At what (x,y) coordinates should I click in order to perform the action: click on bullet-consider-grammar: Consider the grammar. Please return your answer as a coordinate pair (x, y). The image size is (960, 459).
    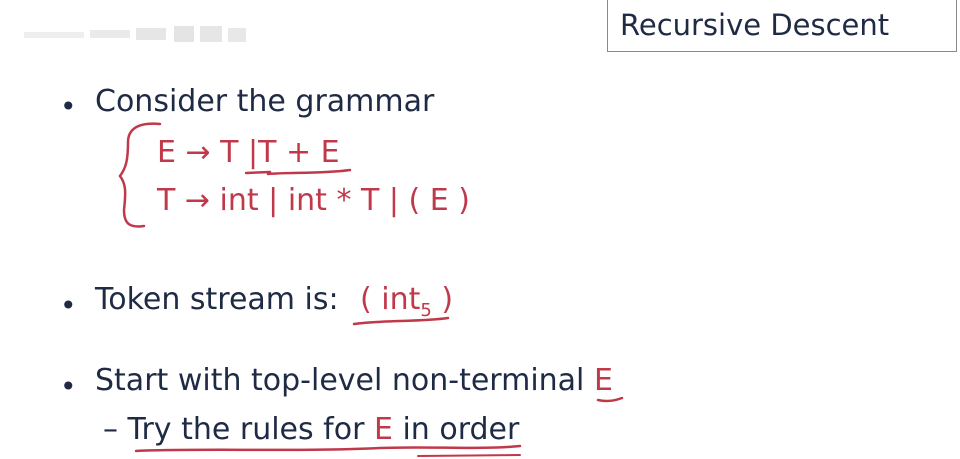
    Looking at the image, I should click on (265, 101).